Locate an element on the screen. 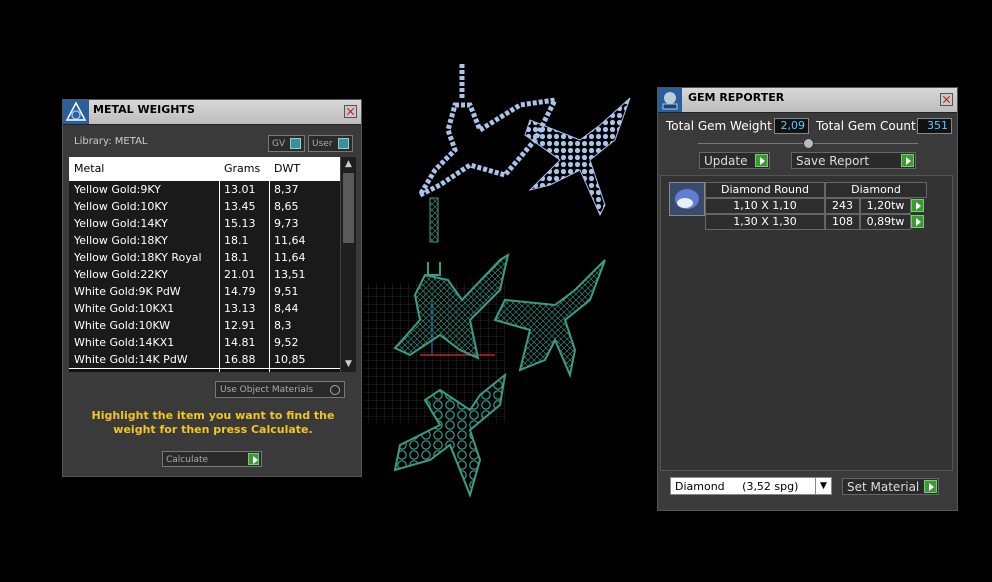 This screenshot has width=992, height=582. metal-name-cell: Yellow Gold:14KY is located at coordinates (121, 223).